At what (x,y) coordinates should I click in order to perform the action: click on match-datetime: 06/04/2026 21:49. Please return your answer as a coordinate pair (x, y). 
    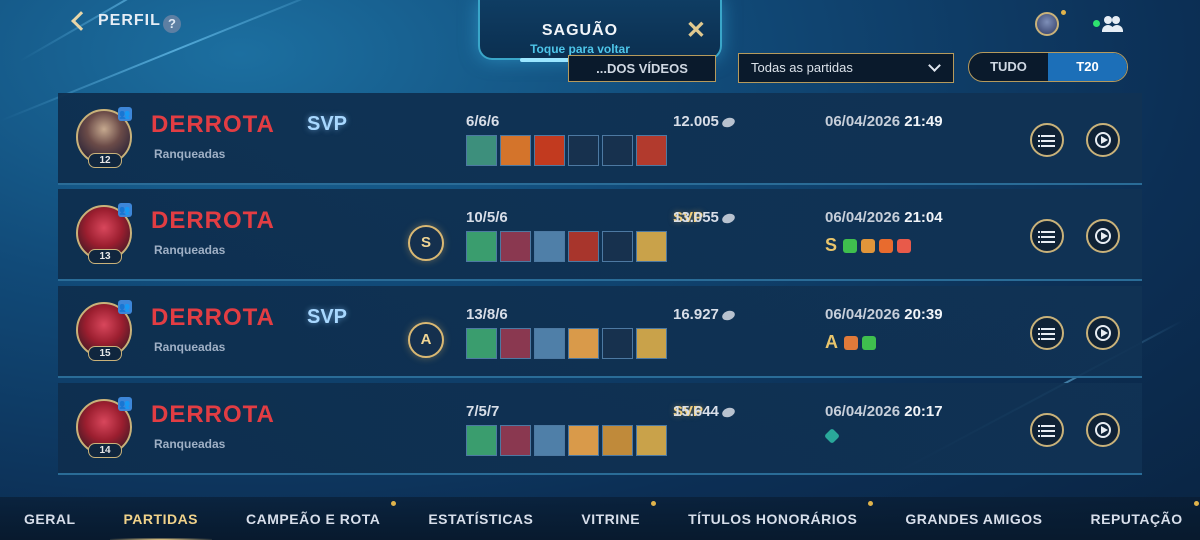
    Looking at the image, I should click on (884, 121).